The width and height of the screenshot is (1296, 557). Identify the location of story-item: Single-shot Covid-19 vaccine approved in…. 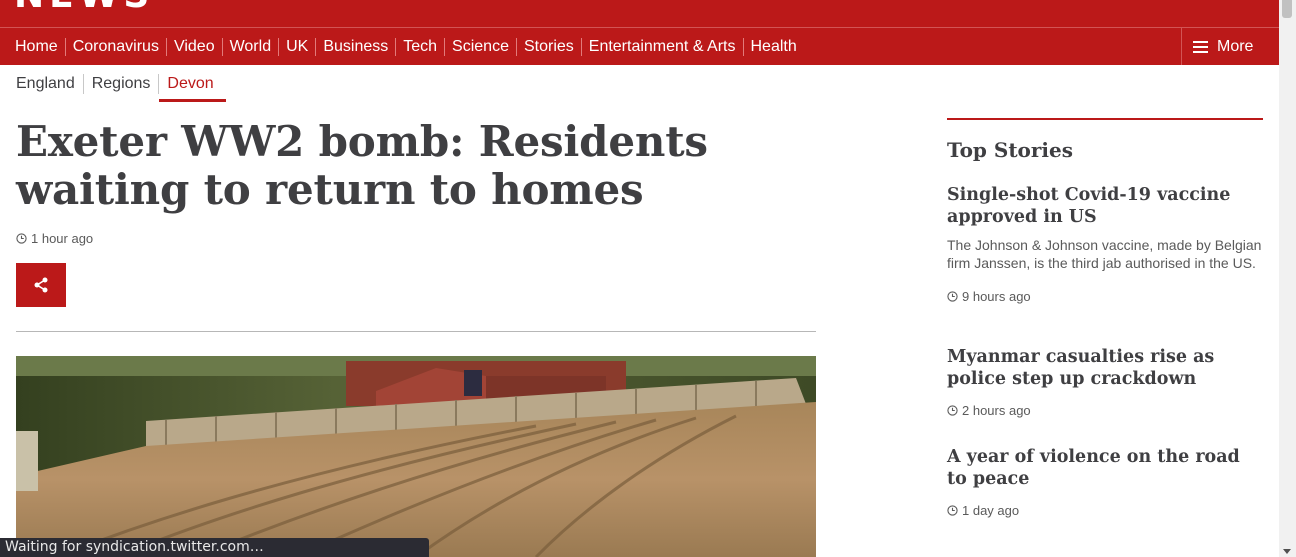
(1105, 244).